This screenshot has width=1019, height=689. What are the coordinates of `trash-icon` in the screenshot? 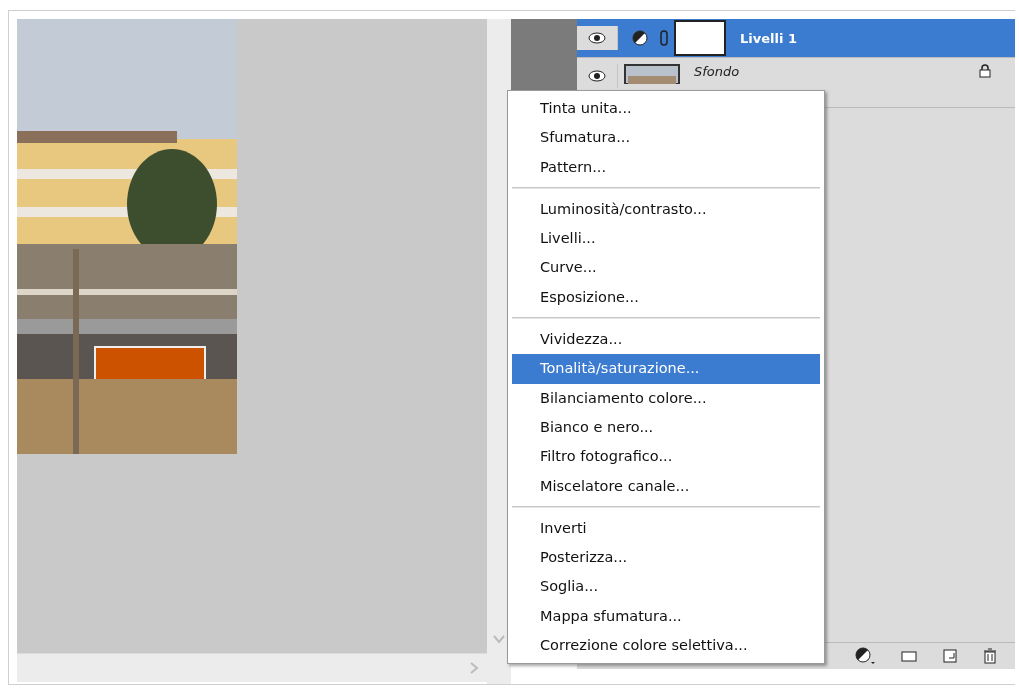 It's located at (990, 656).